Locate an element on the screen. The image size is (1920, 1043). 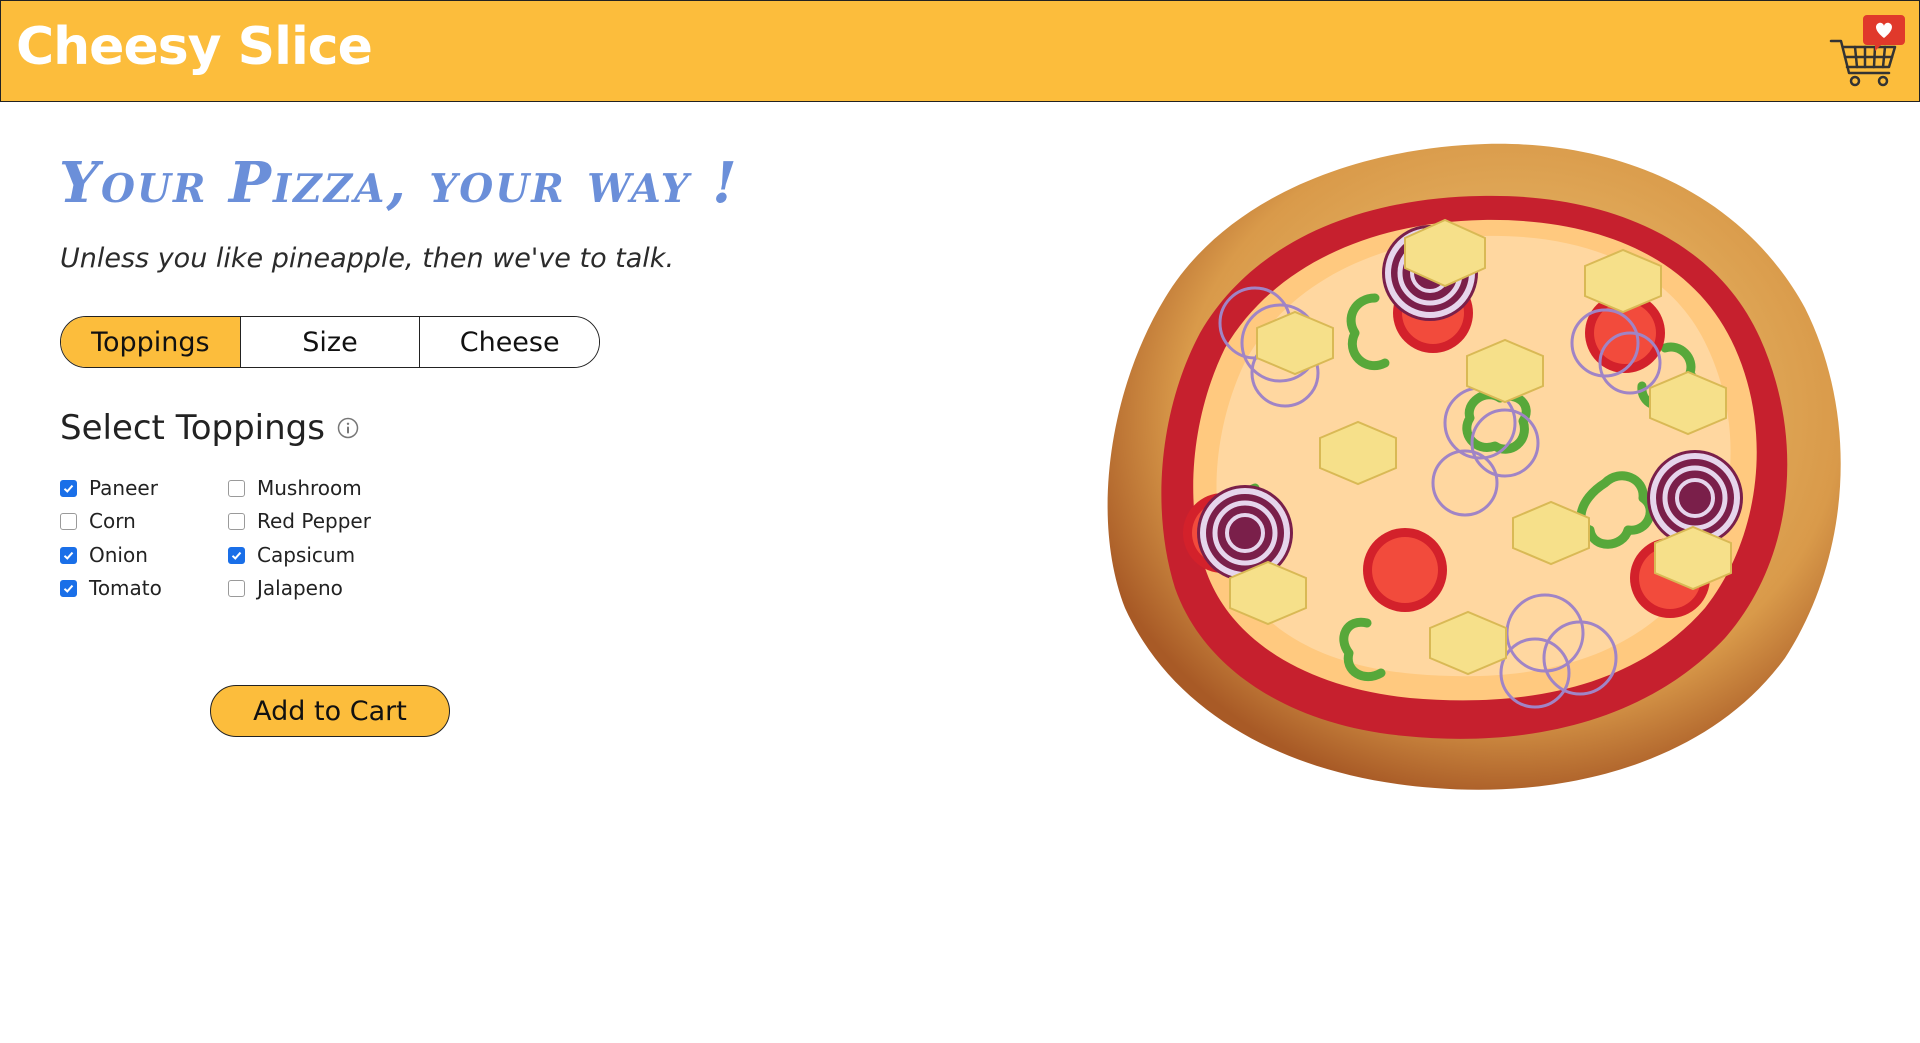
toppings-title-text: Select Toppings is located at coordinates (192, 428).